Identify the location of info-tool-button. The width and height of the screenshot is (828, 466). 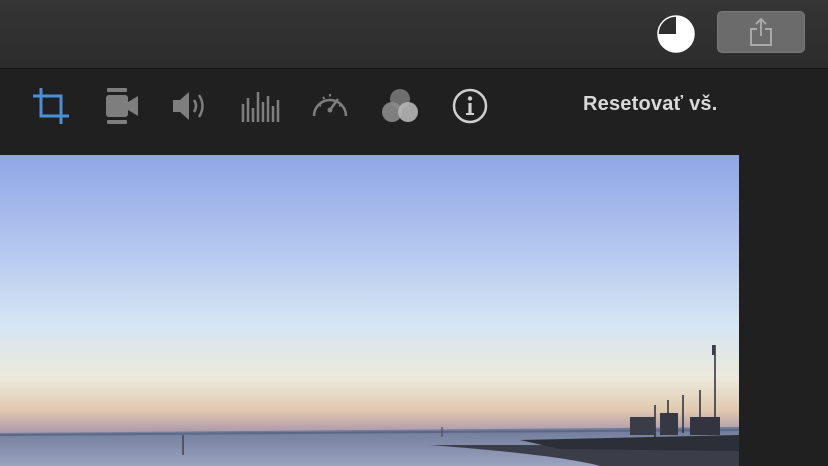
(470, 106).